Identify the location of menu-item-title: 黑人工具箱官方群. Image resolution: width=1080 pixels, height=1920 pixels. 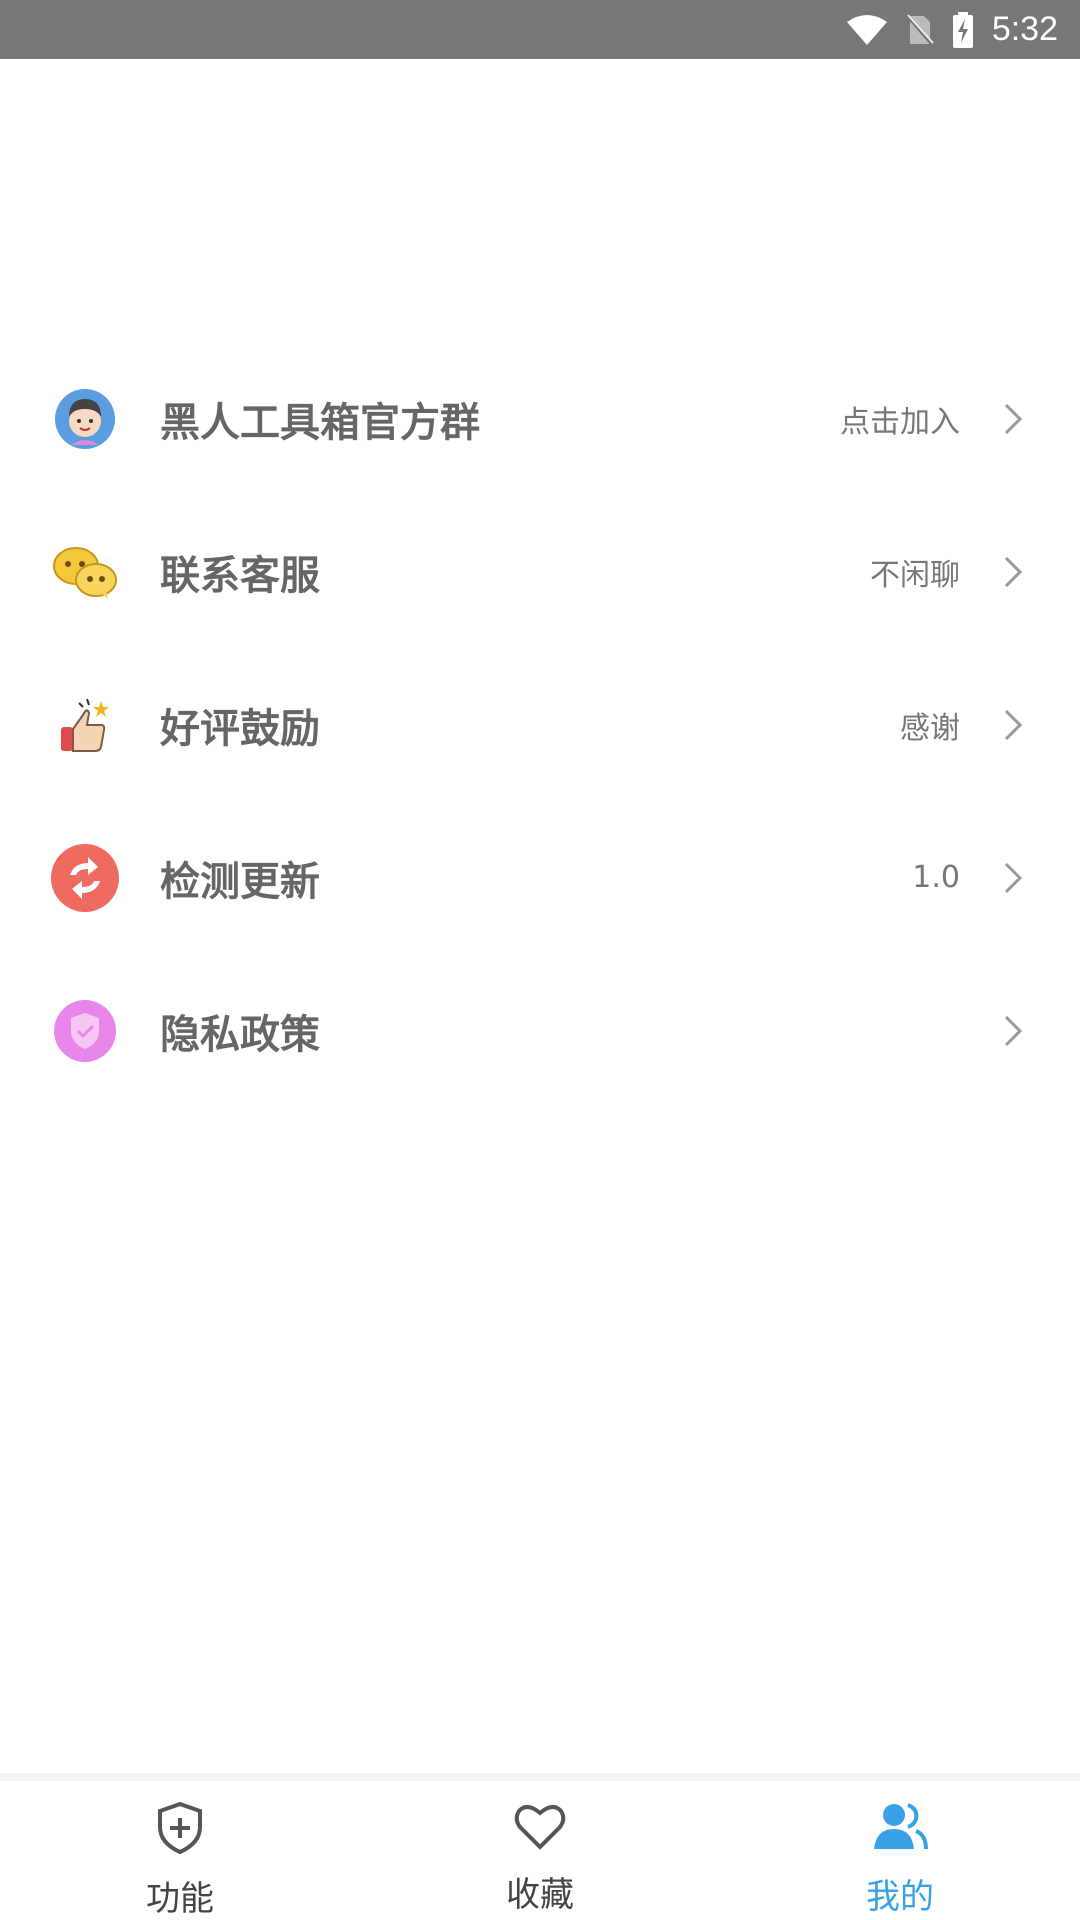
(320, 422).